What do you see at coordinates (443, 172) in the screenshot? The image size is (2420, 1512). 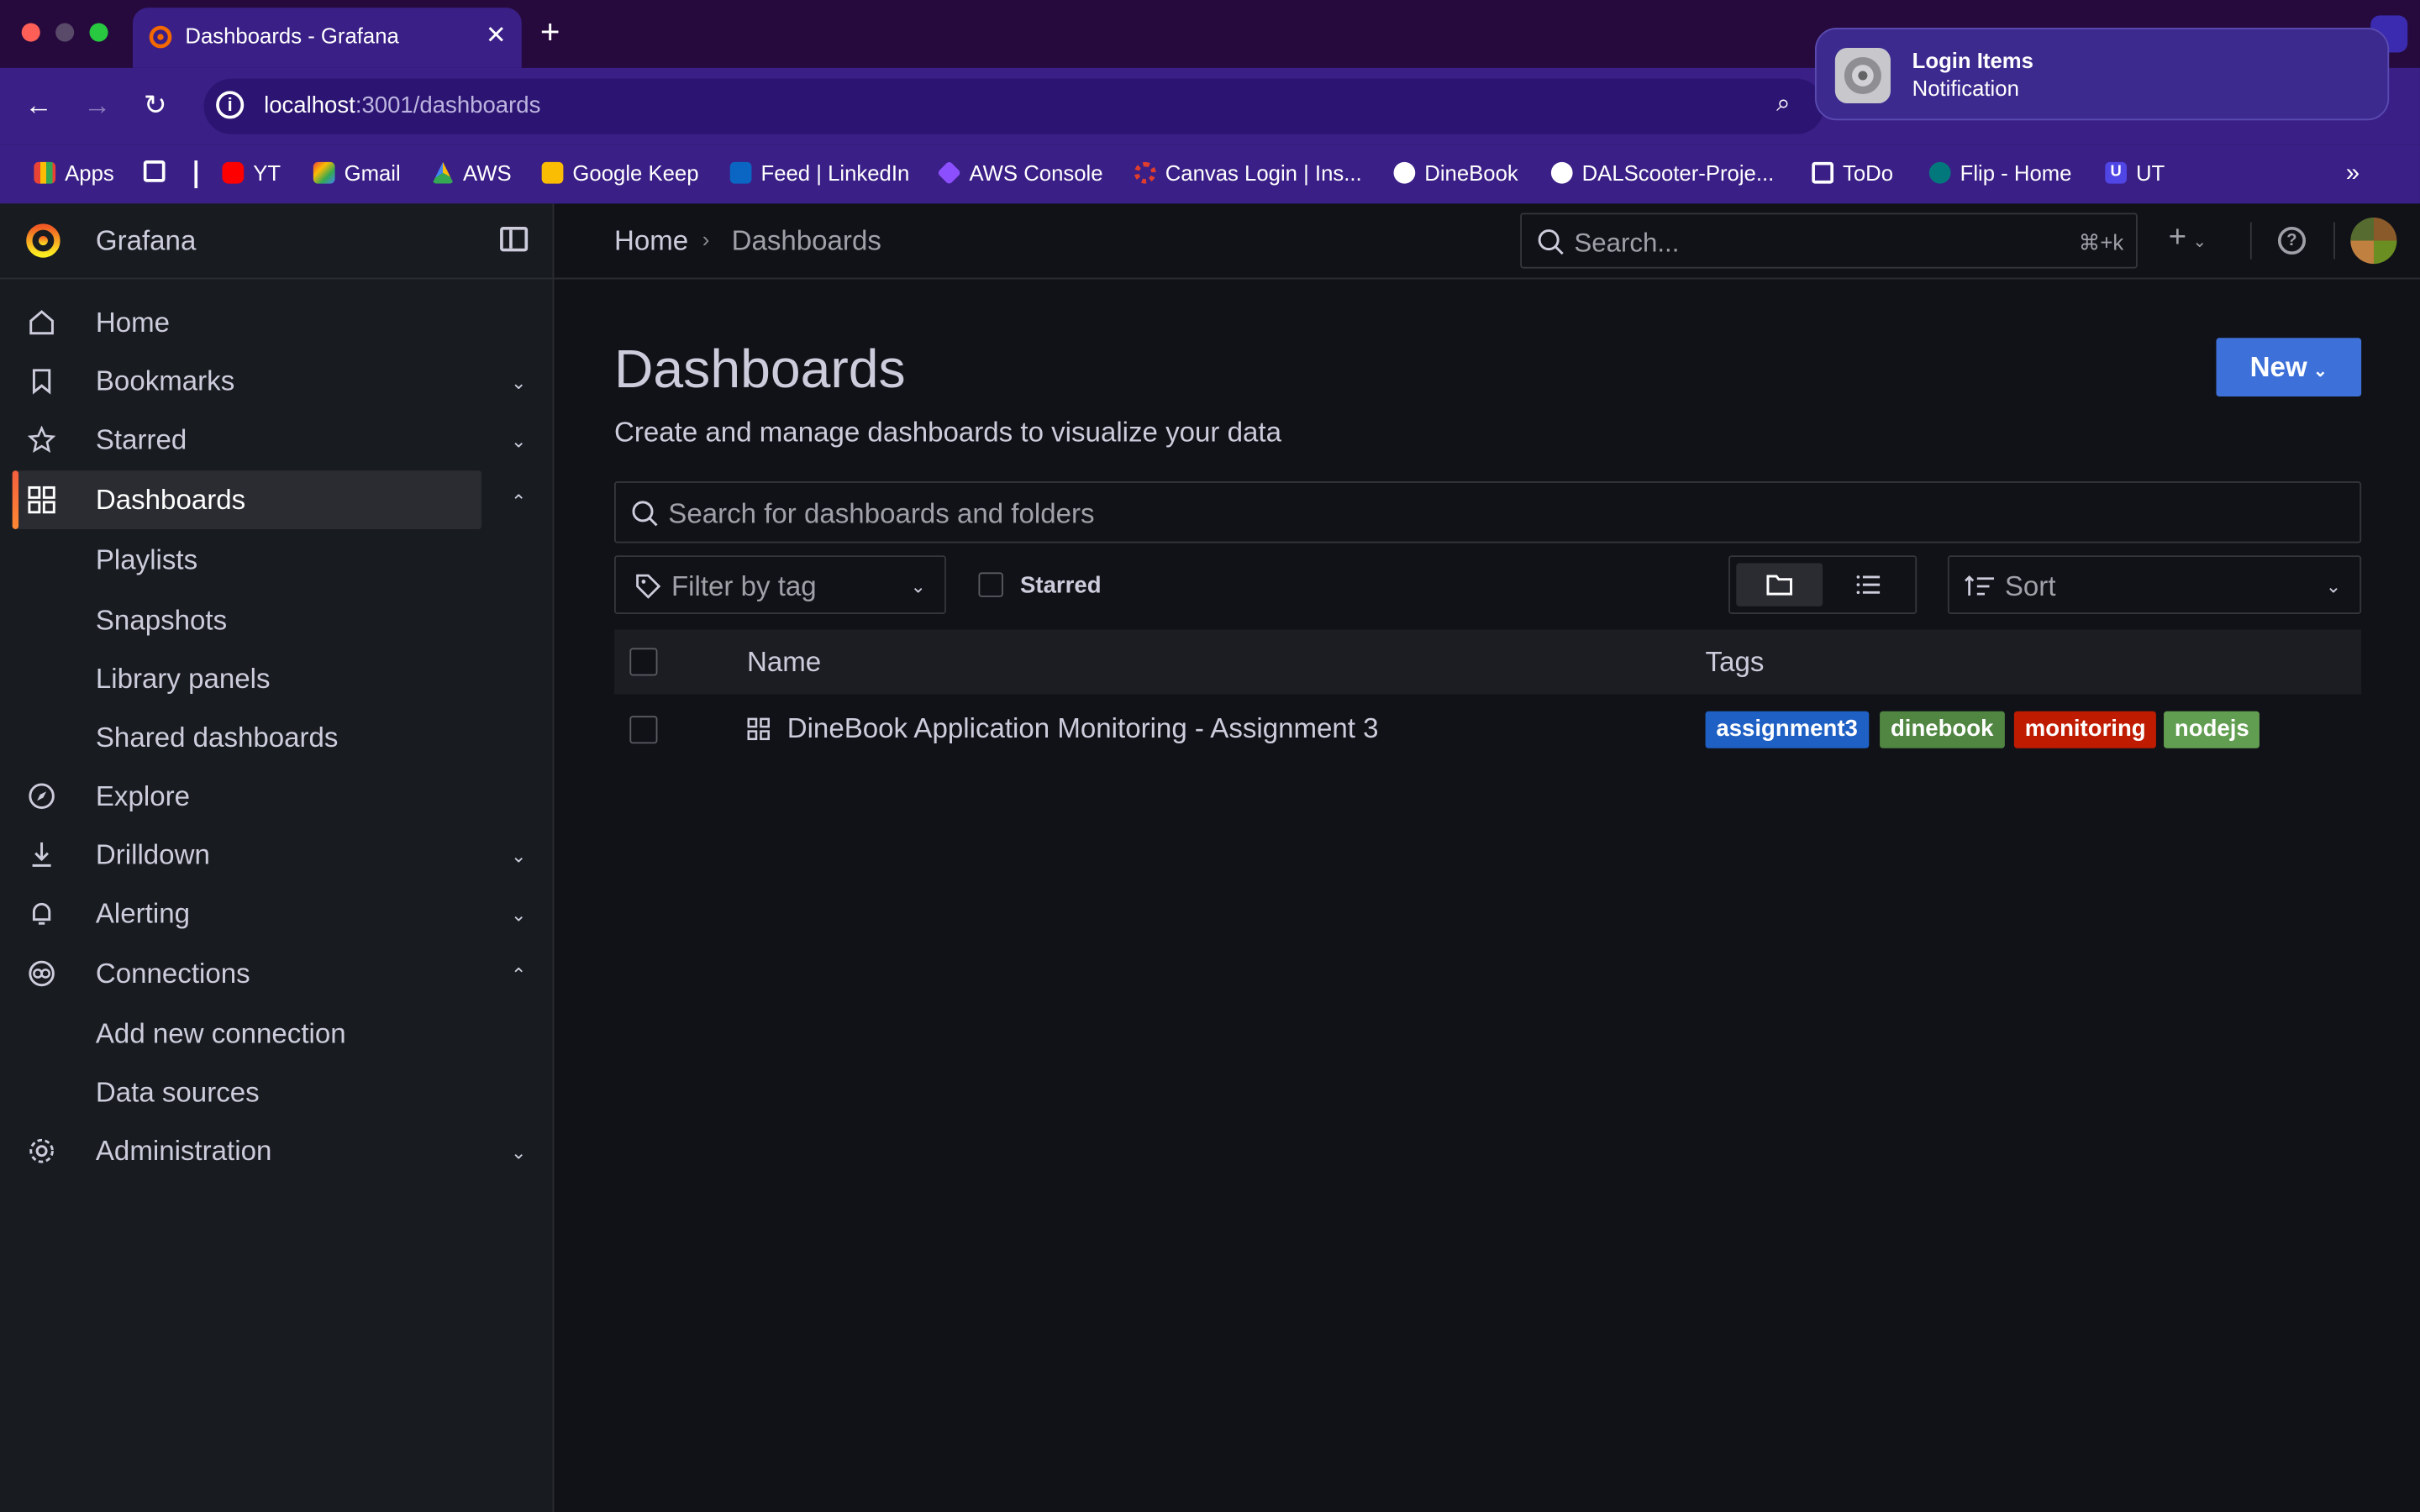 I see `drive-icon` at bounding box center [443, 172].